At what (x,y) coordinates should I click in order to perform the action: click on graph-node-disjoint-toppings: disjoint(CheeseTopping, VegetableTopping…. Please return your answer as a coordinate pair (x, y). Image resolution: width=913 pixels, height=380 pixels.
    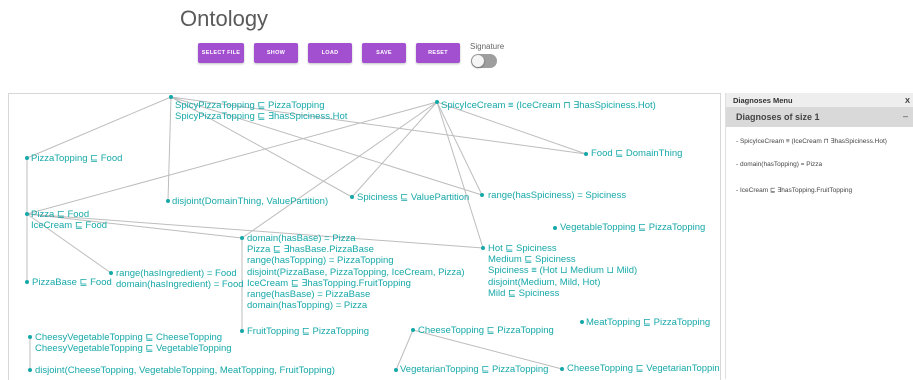
    Looking at the image, I should click on (185, 370).